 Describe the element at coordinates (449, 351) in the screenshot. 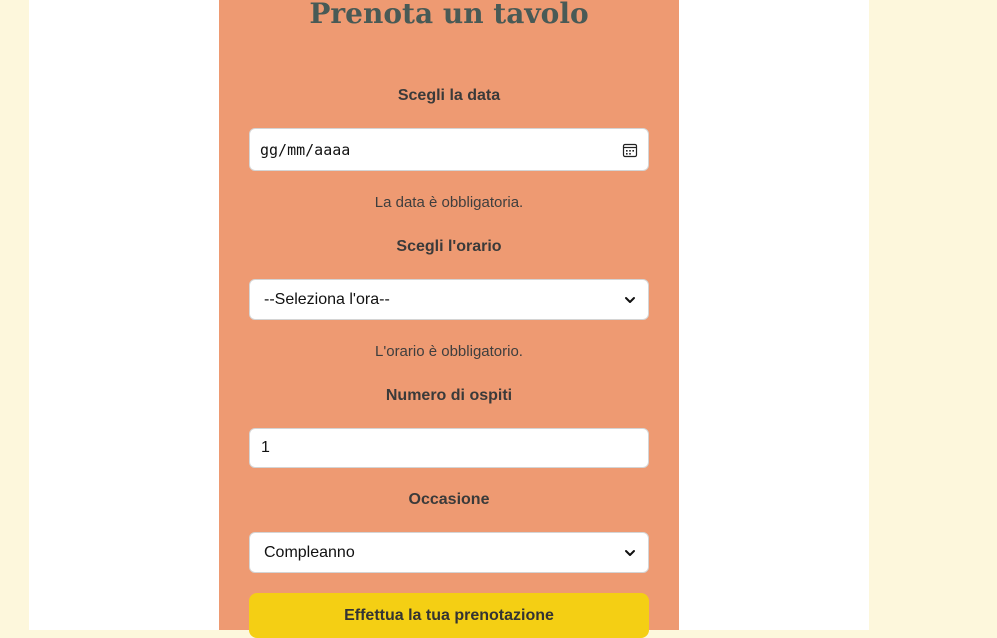

I see `time-required-message: L'orario è obbligatorio.` at that location.